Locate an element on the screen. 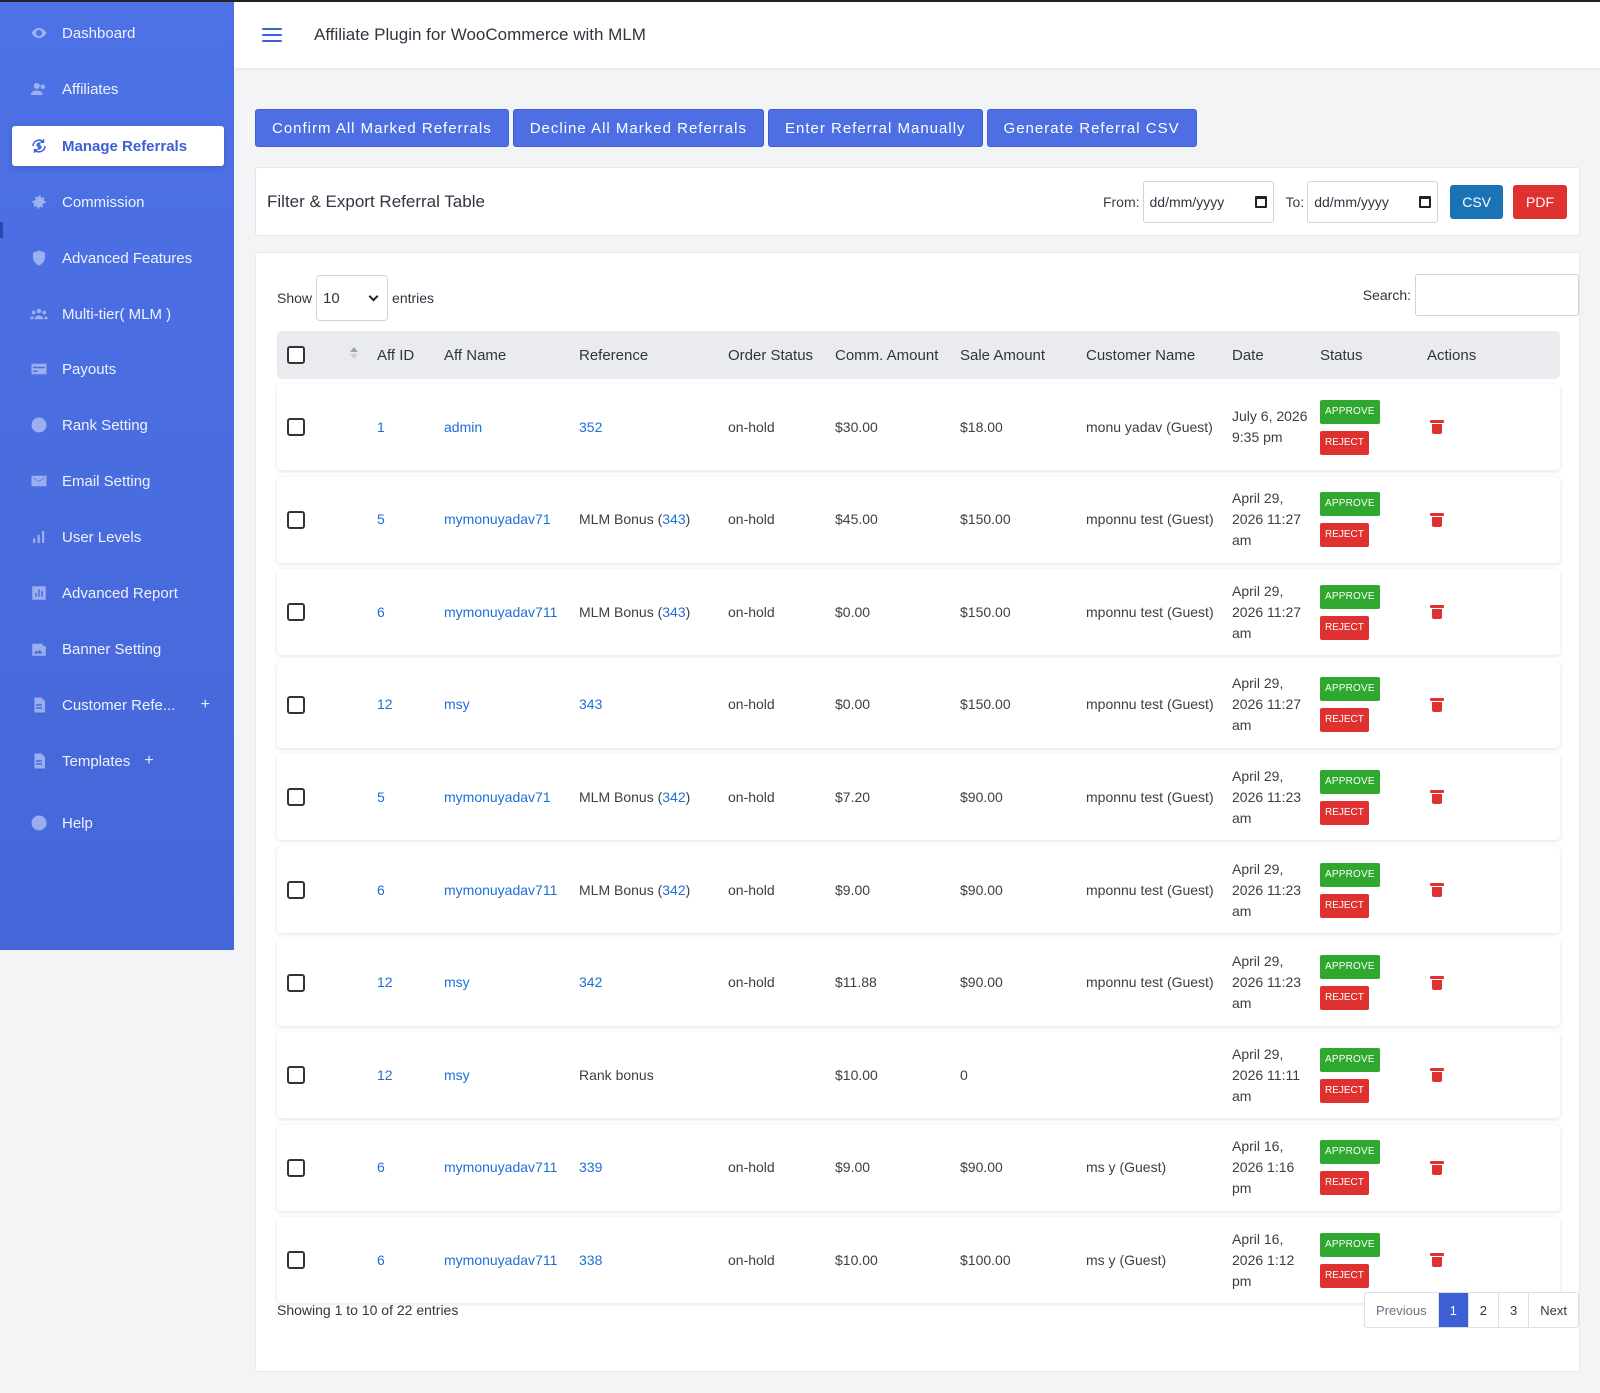  next-page-button: Next is located at coordinates (1553, 1310).